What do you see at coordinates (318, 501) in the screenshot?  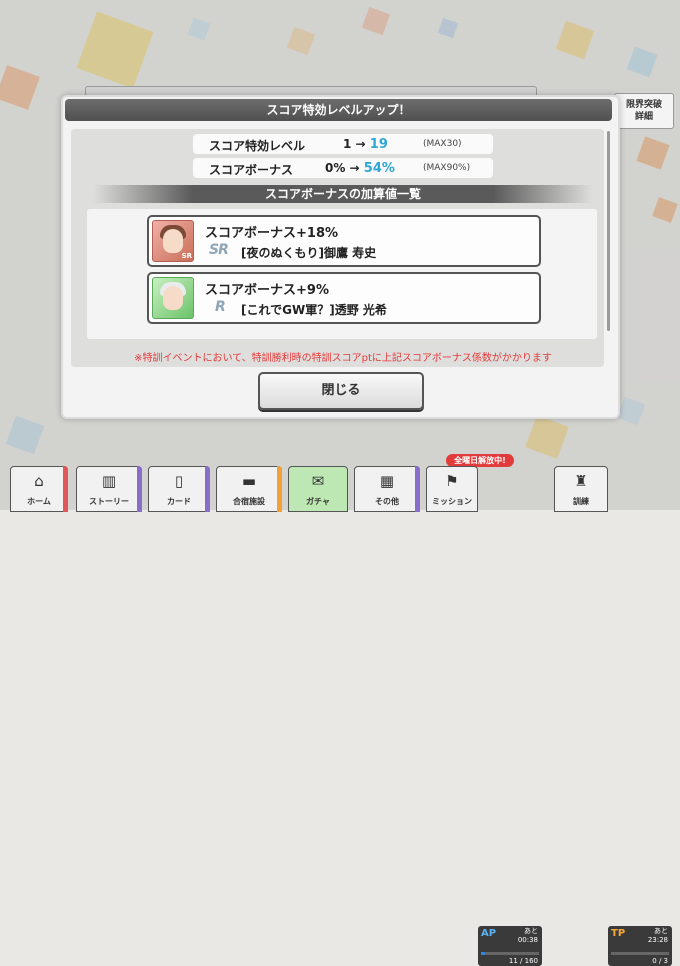 I see `nav-gacha-label: ガチャ` at bounding box center [318, 501].